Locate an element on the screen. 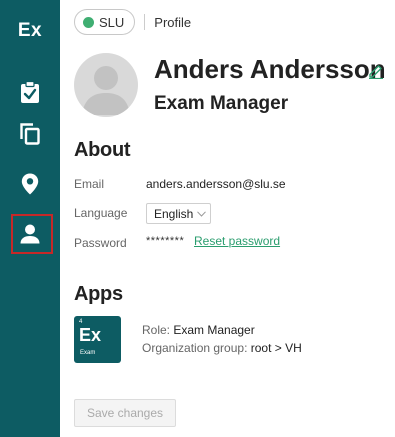 The width and height of the screenshot is (395, 437). avatar is located at coordinates (106, 85).